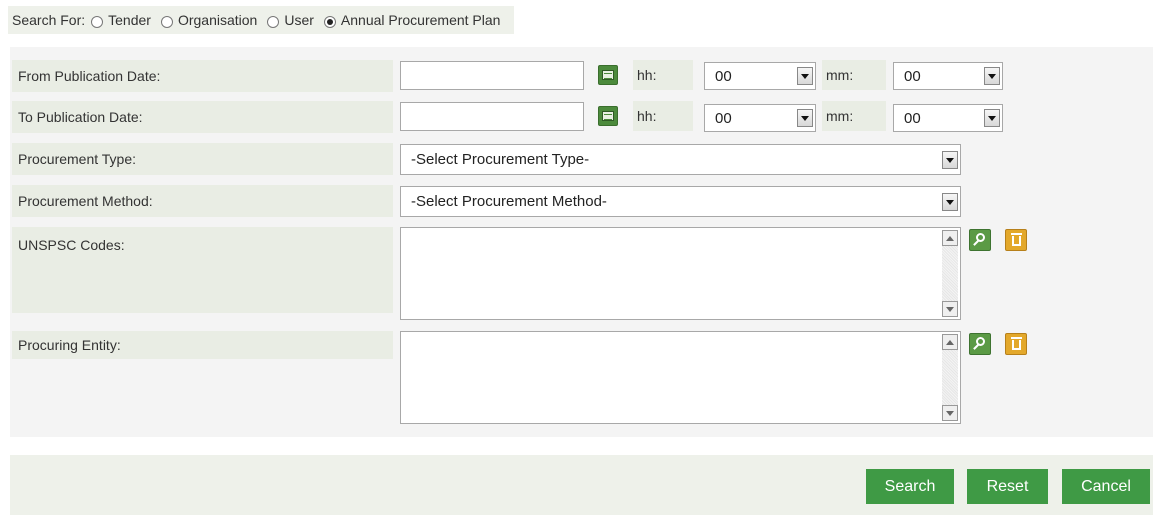 This screenshot has width=1153, height=516. Describe the element at coordinates (680, 159) in the screenshot. I see `procurement-type-select: -Select Procurement Type-` at that location.